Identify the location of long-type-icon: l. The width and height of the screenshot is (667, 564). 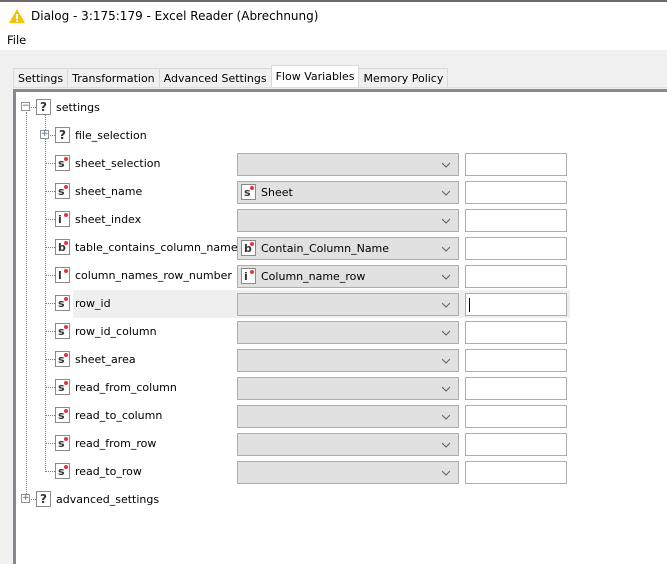
(62, 275).